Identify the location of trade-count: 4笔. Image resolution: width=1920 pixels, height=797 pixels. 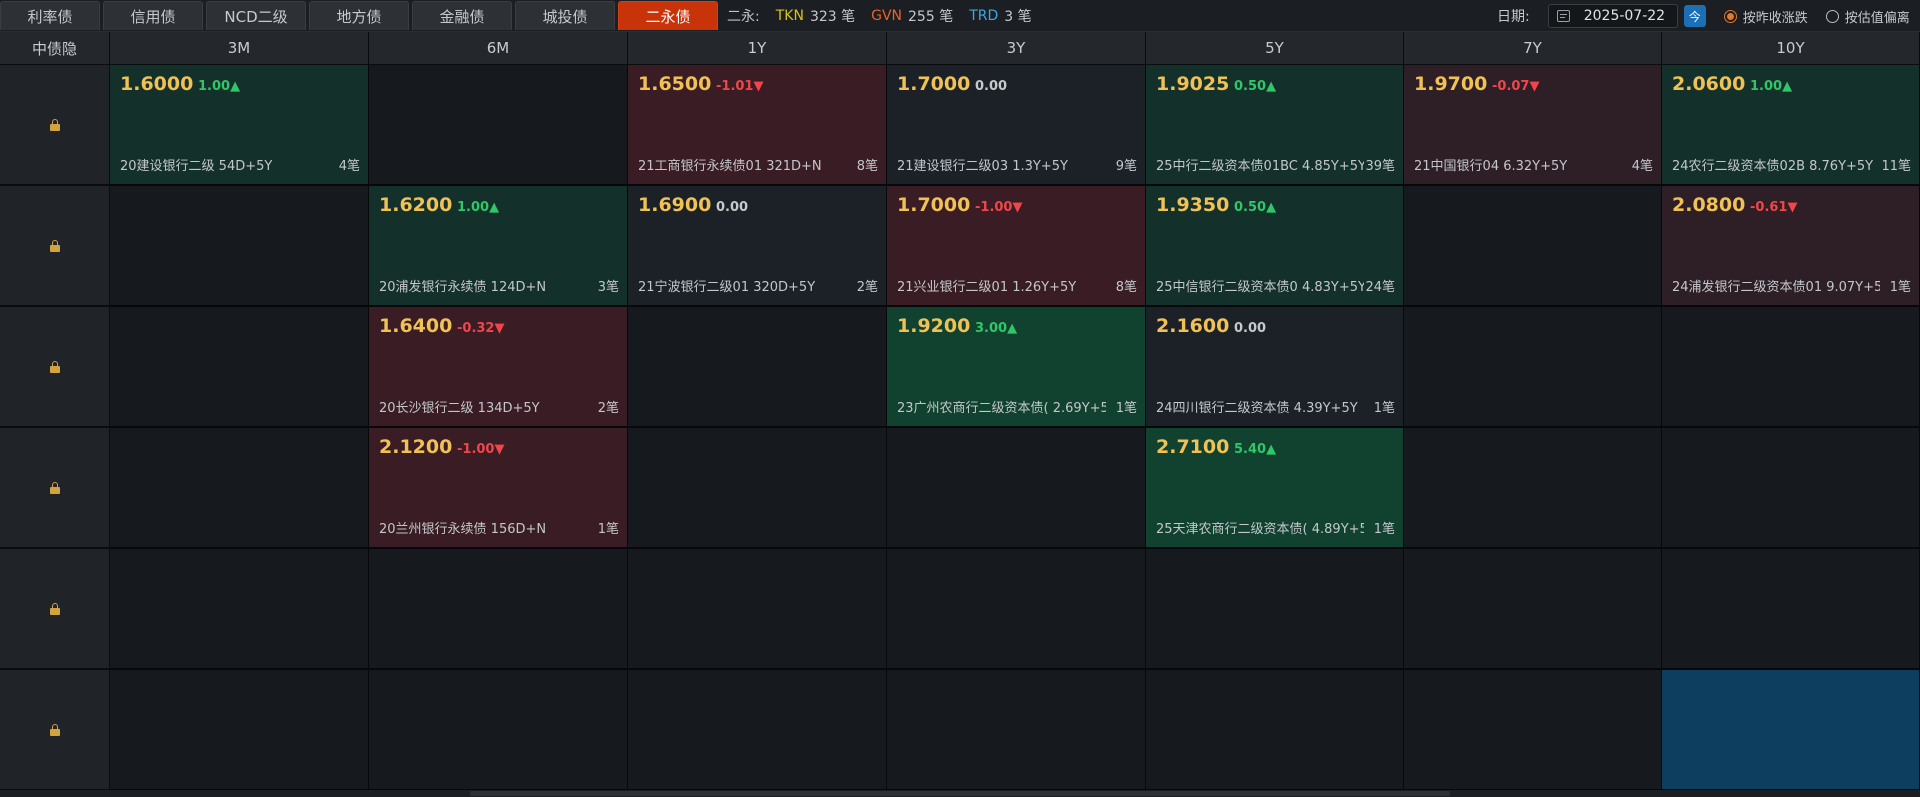
(349, 166).